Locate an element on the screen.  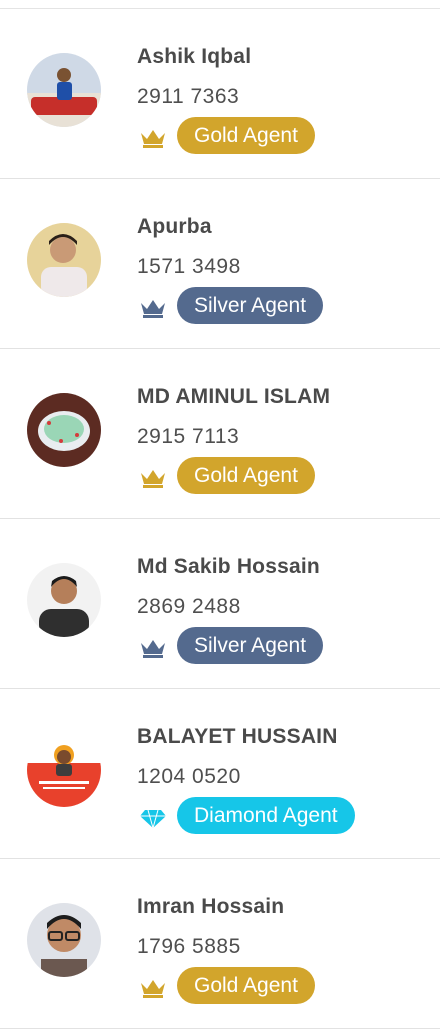
agent-name: Apurba is located at coordinates (174, 226).